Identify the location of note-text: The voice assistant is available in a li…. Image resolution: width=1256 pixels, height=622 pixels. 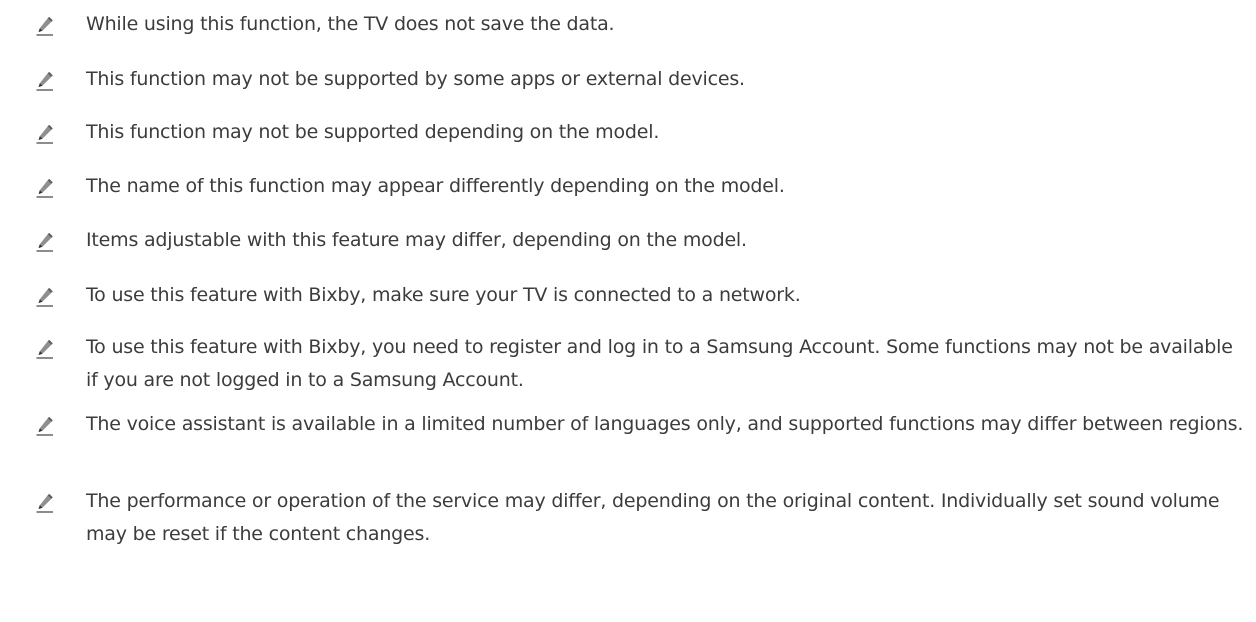
(665, 424).